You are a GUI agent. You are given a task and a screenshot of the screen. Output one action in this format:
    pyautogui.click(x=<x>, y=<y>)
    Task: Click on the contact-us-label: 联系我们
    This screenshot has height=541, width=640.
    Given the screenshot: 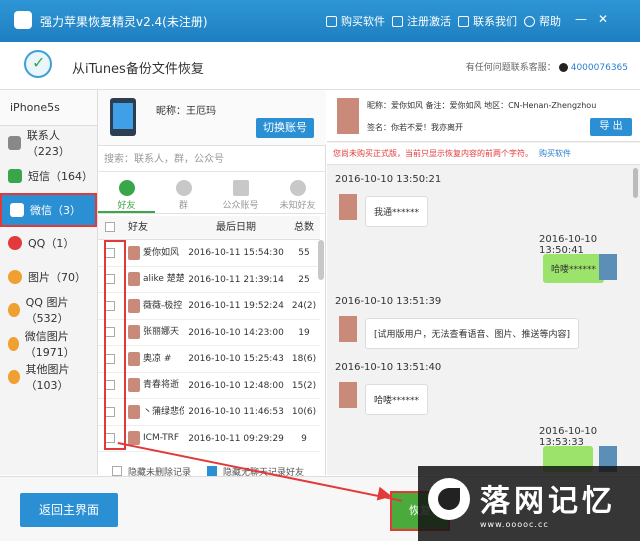 What is the action you would take?
    pyautogui.click(x=495, y=21)
    